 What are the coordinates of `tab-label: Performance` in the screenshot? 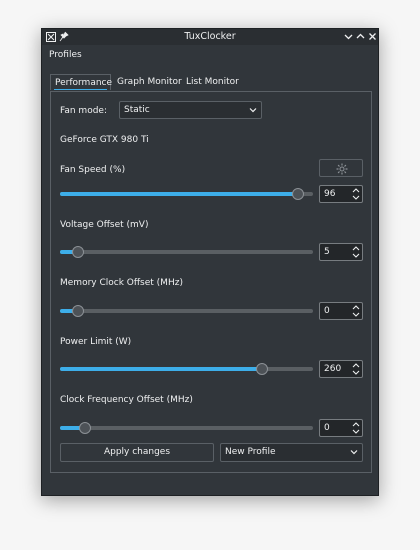 It's located at (84, 83).